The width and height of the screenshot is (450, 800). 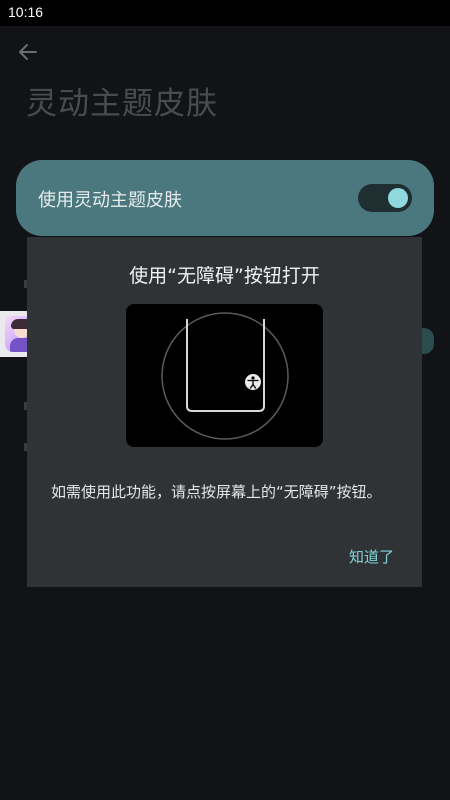 I want to click on dialog-ok-button: 知道了, so click(x=371, y=556).